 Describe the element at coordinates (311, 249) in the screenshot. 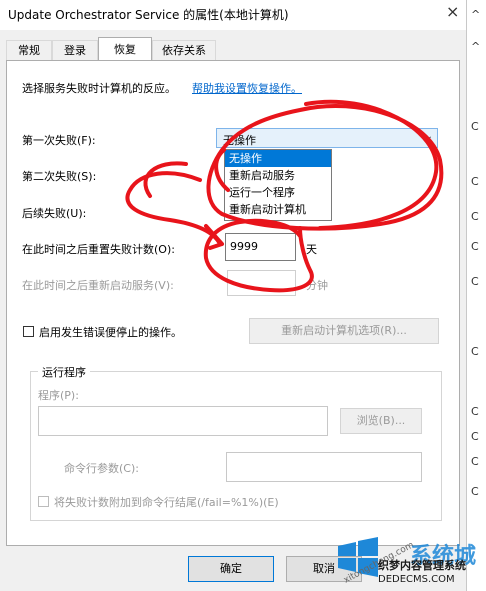

I see `reset-unit-label: 天` at that location.